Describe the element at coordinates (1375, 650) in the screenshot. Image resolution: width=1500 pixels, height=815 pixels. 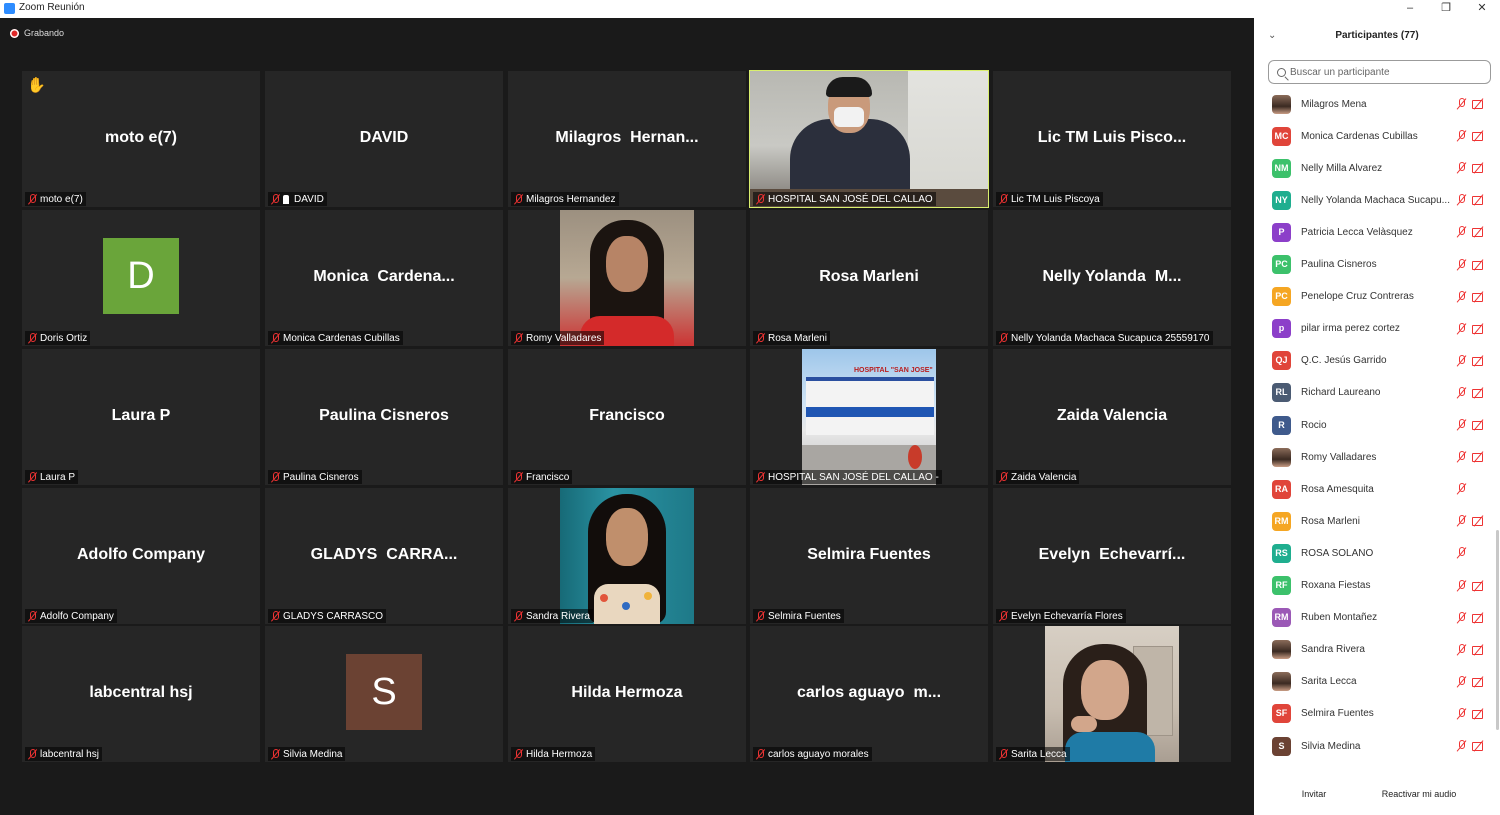
I see `participant-row: Sandra Rivera` at that location.